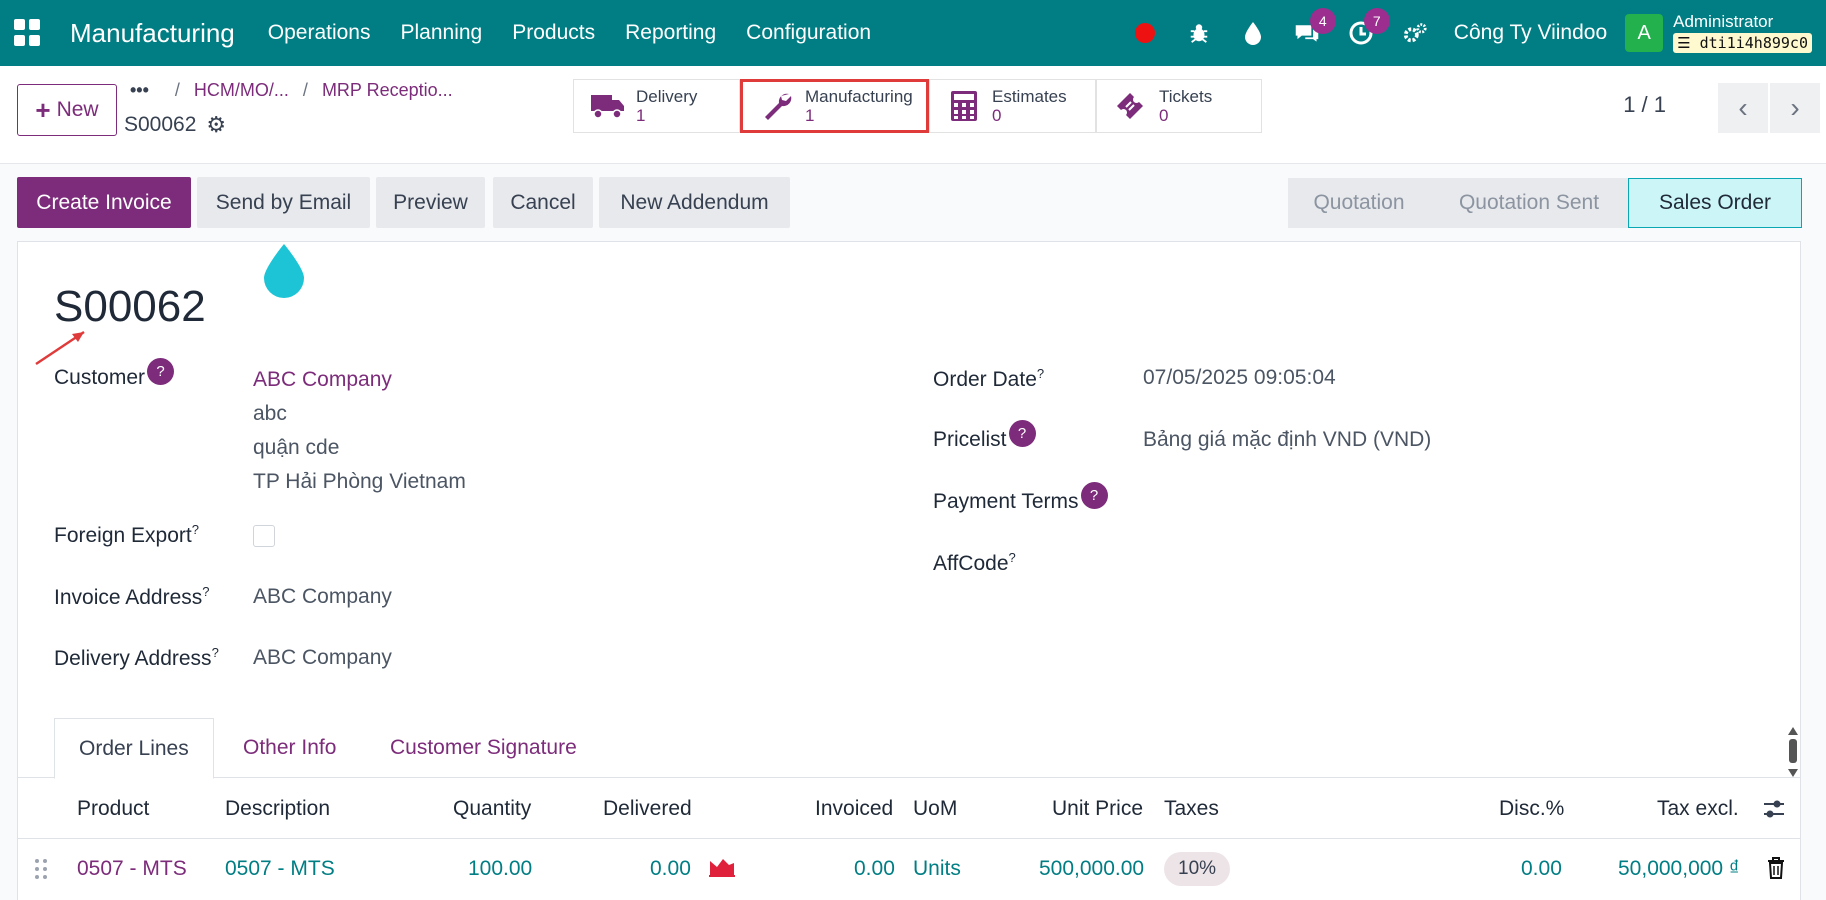 The image size is (1826, 900). I want to click on new-button: + New, so click(67, 110).